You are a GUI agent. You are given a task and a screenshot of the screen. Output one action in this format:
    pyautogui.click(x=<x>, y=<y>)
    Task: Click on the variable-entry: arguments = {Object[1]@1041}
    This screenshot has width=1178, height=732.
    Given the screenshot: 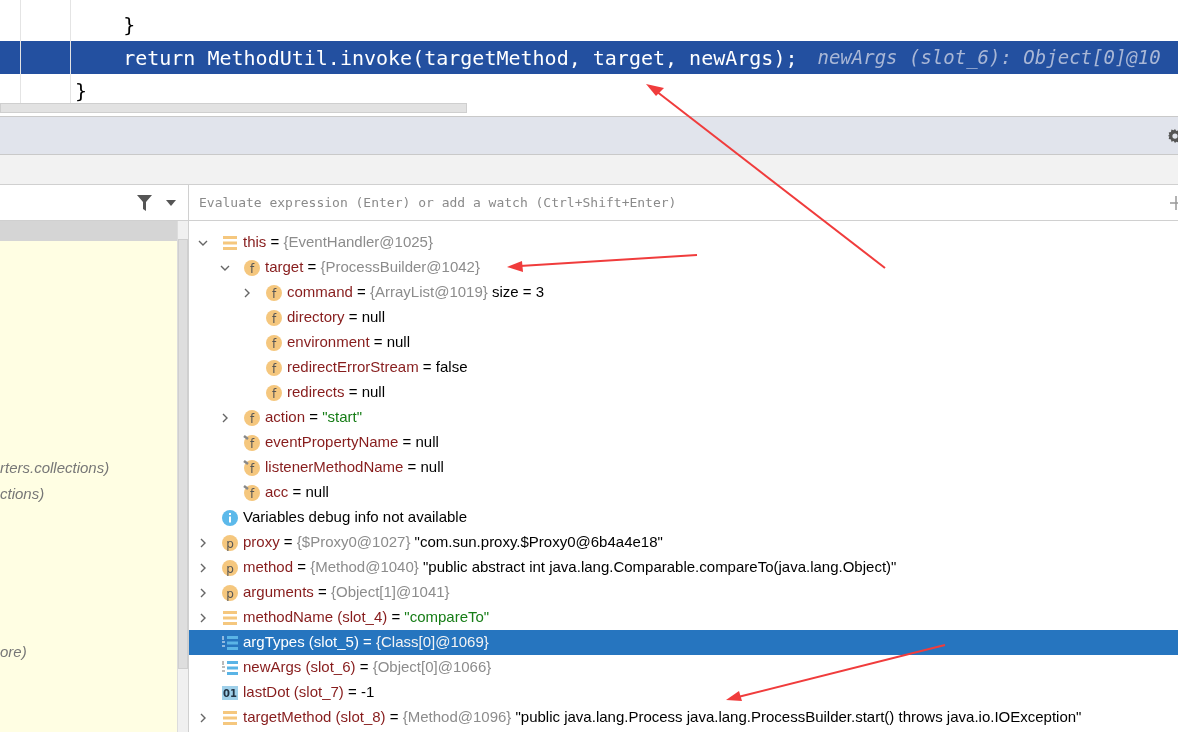 What is the action you would take?
    pyautogui.click(x=346, y=592)
    